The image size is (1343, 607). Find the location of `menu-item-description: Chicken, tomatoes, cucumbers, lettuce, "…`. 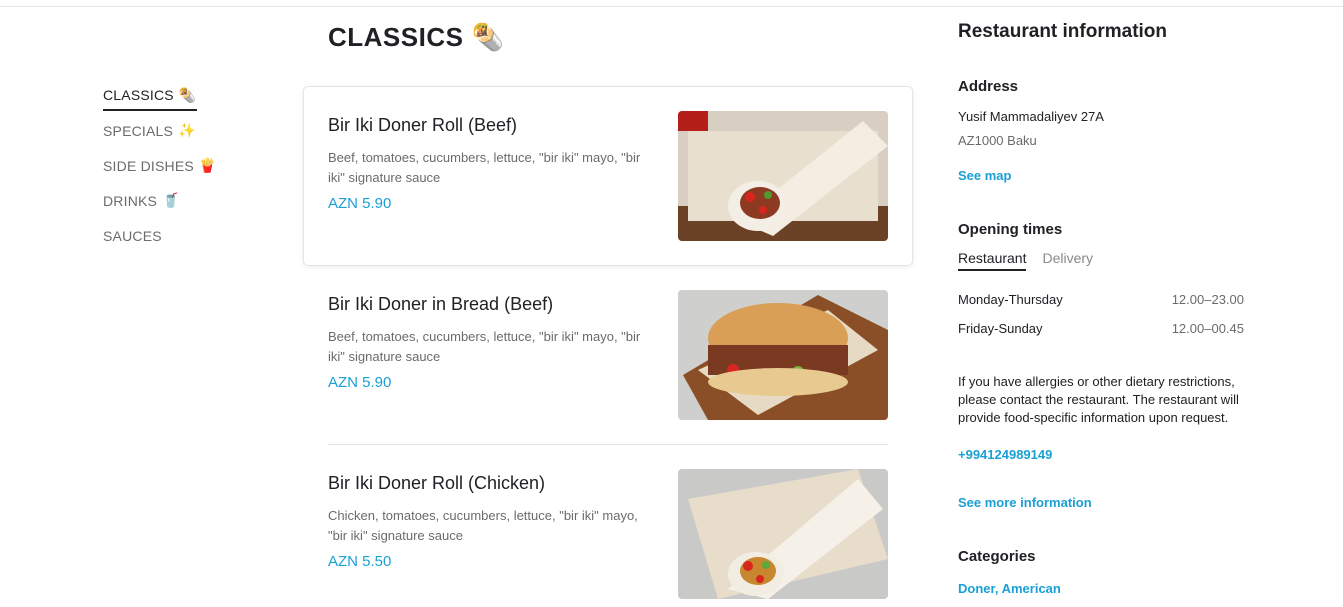

menu-item-description: Chicken, tomatoes, cucumbers, lettuce, "… is located at coordinates (483, 525).